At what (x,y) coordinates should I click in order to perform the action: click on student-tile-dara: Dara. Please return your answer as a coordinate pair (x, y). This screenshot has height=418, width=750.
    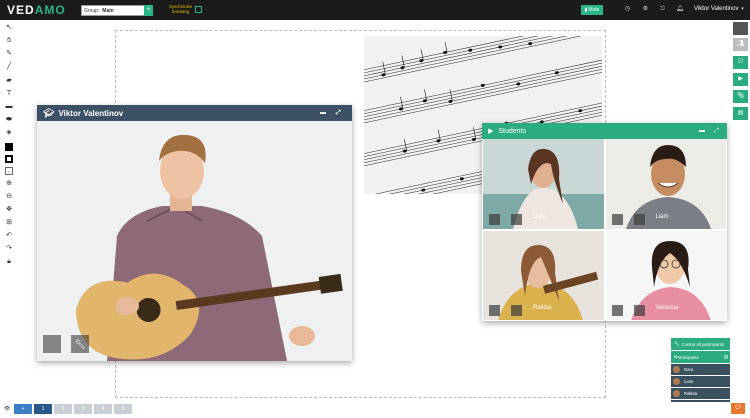
    Looking at the image, I should click on (543, 184).